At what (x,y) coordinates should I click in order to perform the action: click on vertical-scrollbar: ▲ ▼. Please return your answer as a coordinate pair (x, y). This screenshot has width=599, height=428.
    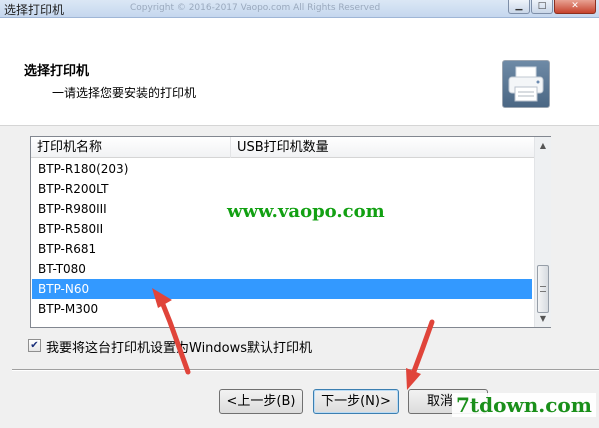
    Looking at the image, I should click on (542, 232).